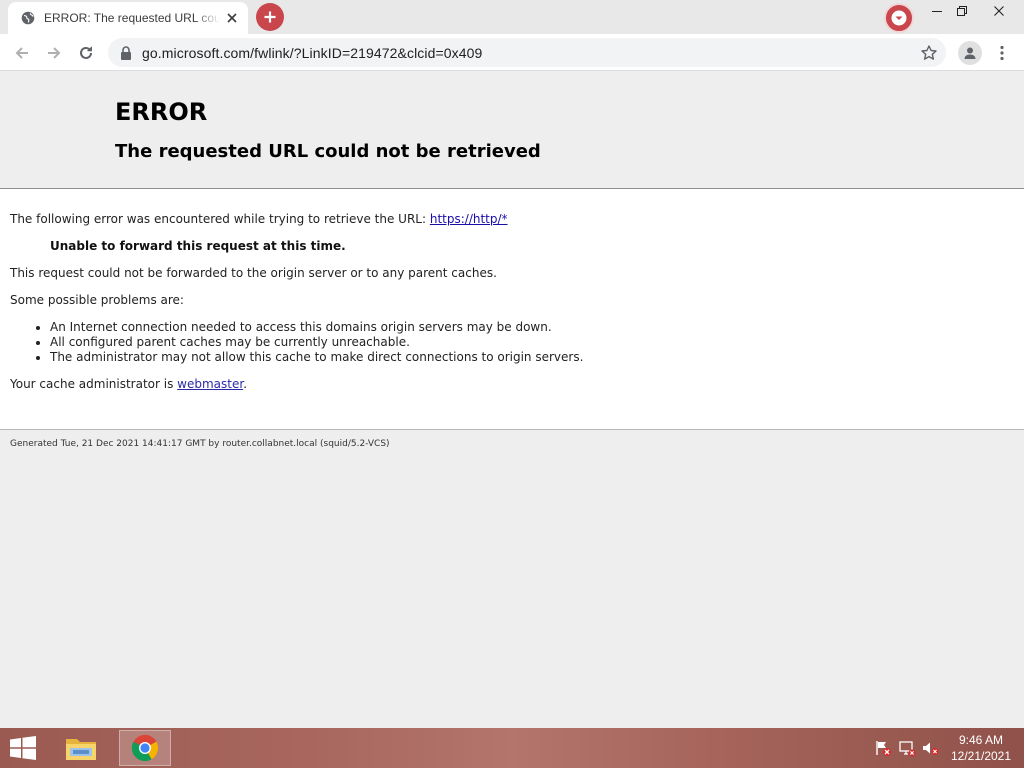  I want to click on reload-icon, so click(86, 53).